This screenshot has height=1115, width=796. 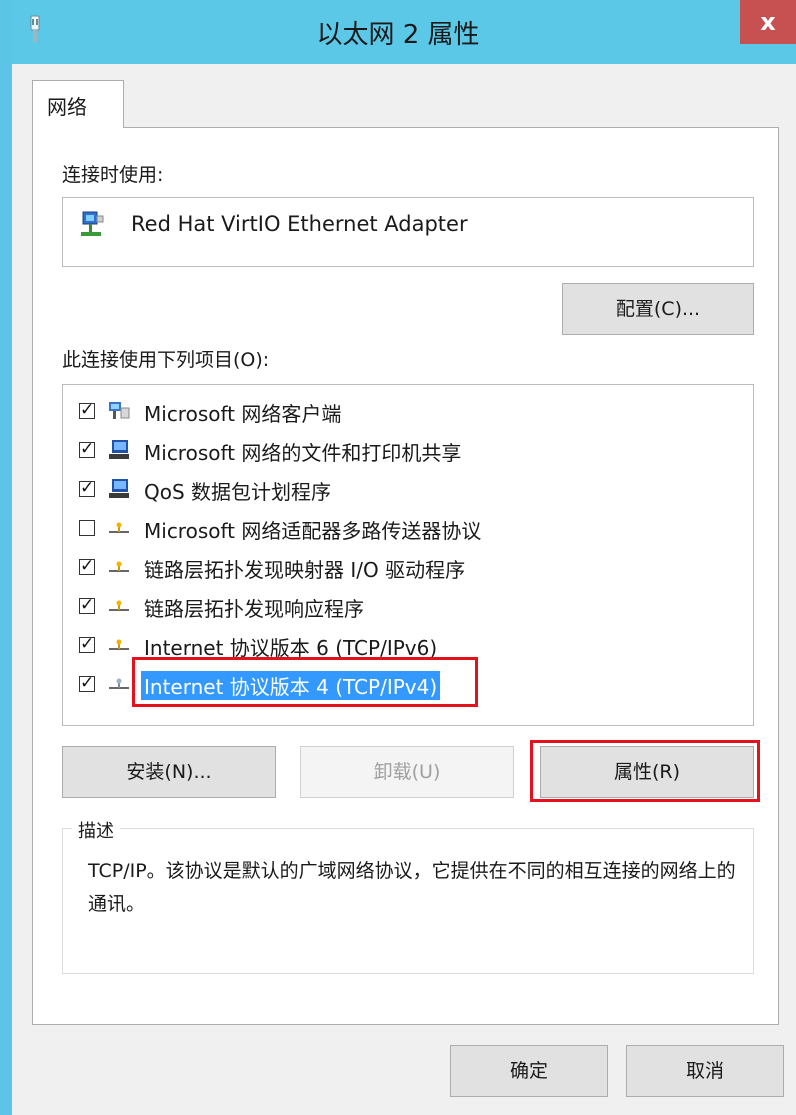 I want to click on list-item-label: 链路层拓扑发现映射器 I/O 驱动程序, so click(x=305, y=570).